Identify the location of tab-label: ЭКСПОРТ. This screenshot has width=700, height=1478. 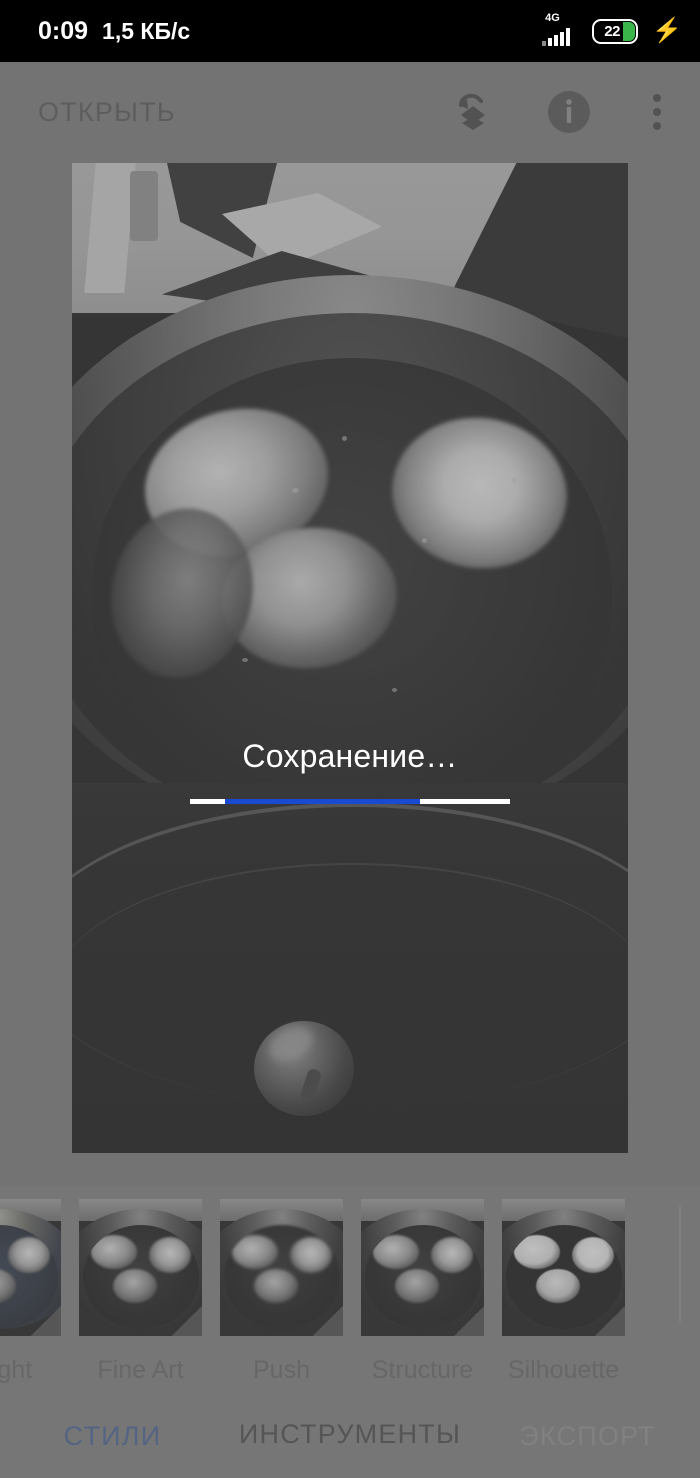
(587, 1436).